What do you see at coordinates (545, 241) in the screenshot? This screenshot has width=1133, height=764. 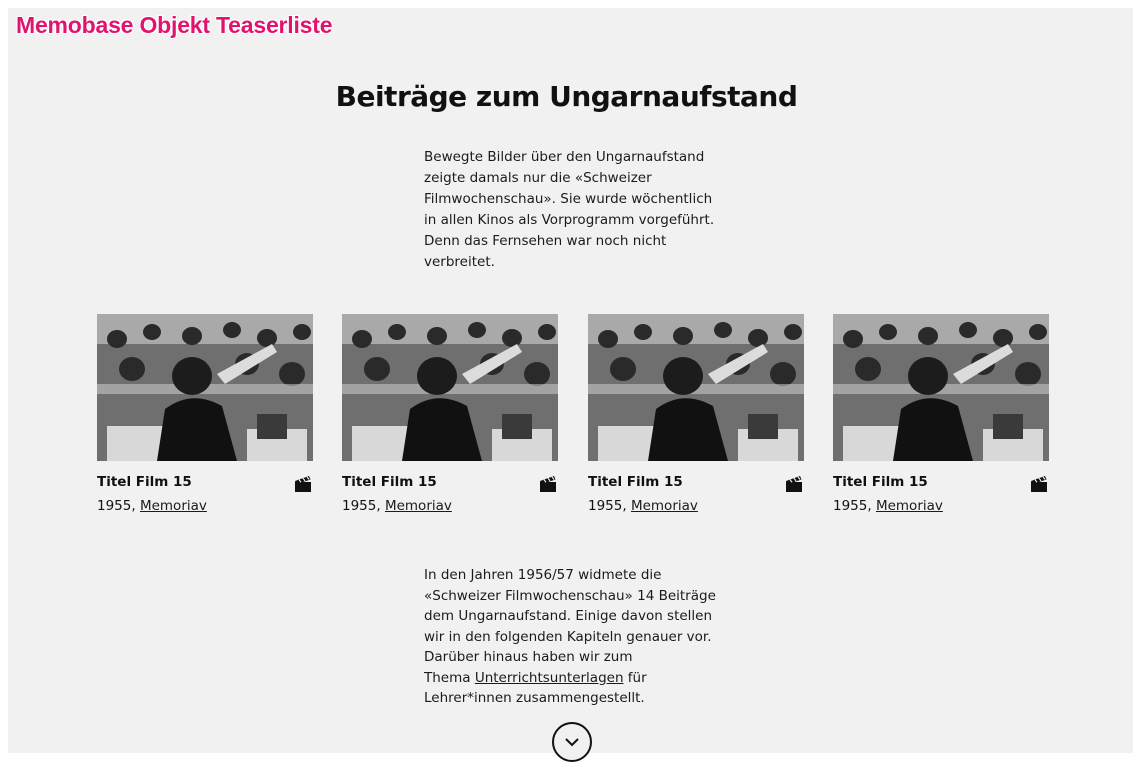 I see `intro-line: Denn das Fernsehen war noch nicht` at bounding box center [545, 241].